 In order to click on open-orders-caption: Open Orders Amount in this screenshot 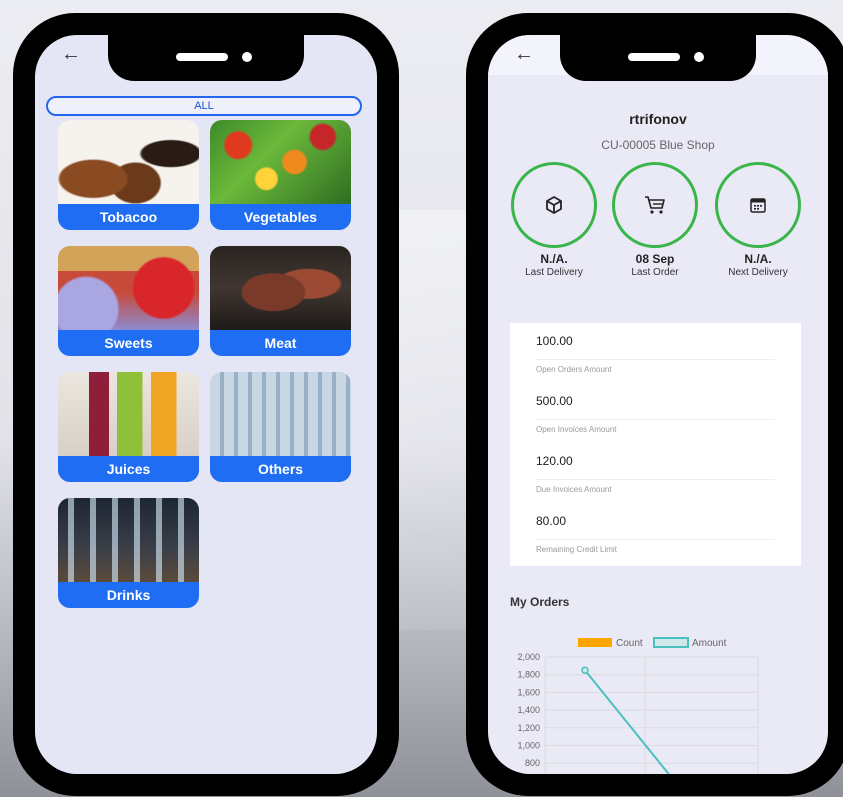, I will do `click(574, 369)`.